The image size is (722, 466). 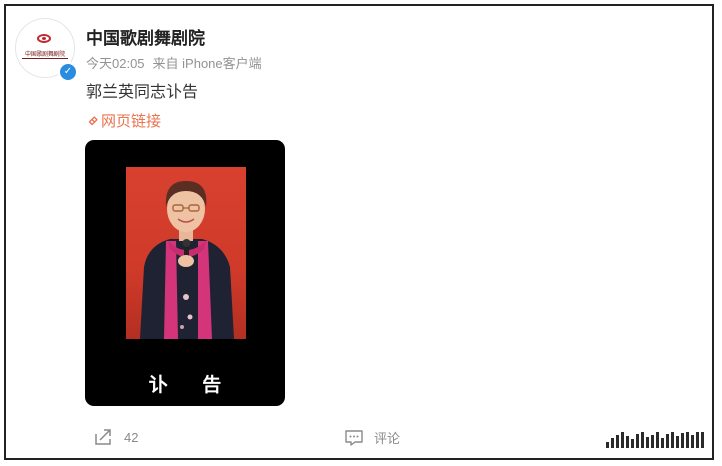 What do you see at coordinates (186, 253) in the screenshot?
I see `portrait-photo` at bounding box center [186, 253].